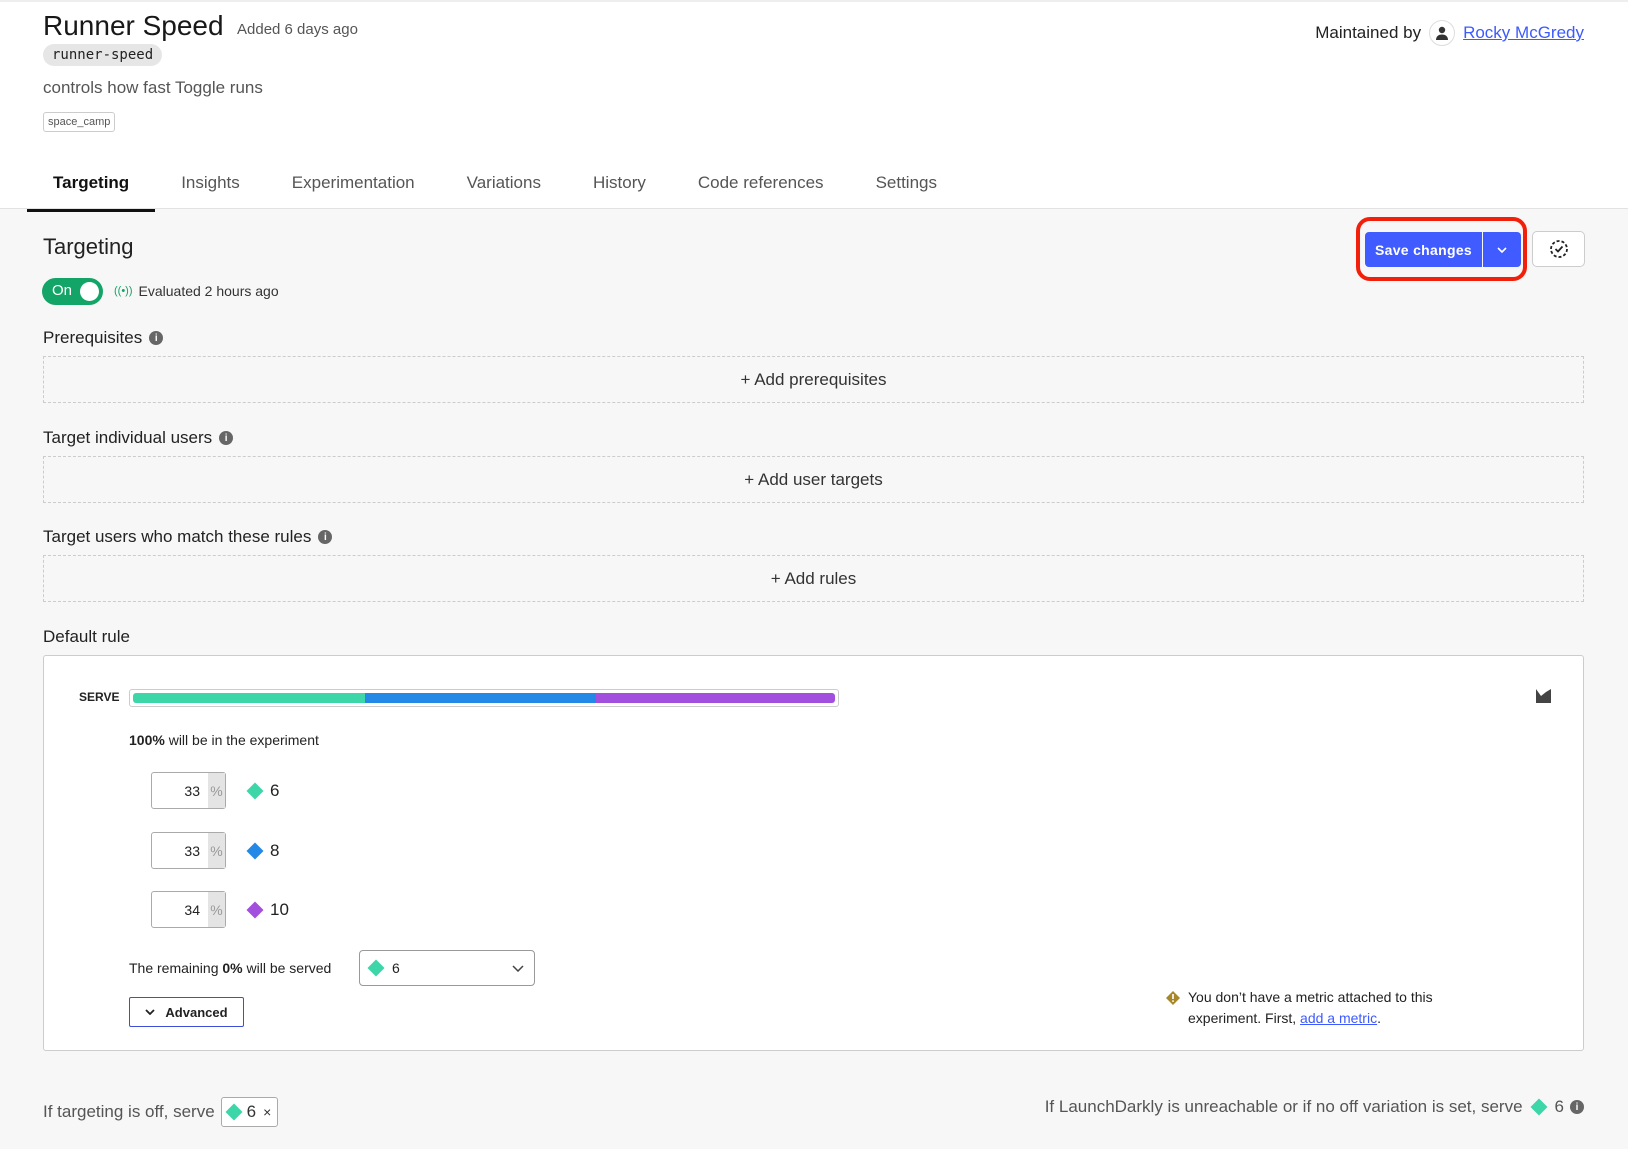  I want to click on flag-tag: space_camp, so click(79, 122).